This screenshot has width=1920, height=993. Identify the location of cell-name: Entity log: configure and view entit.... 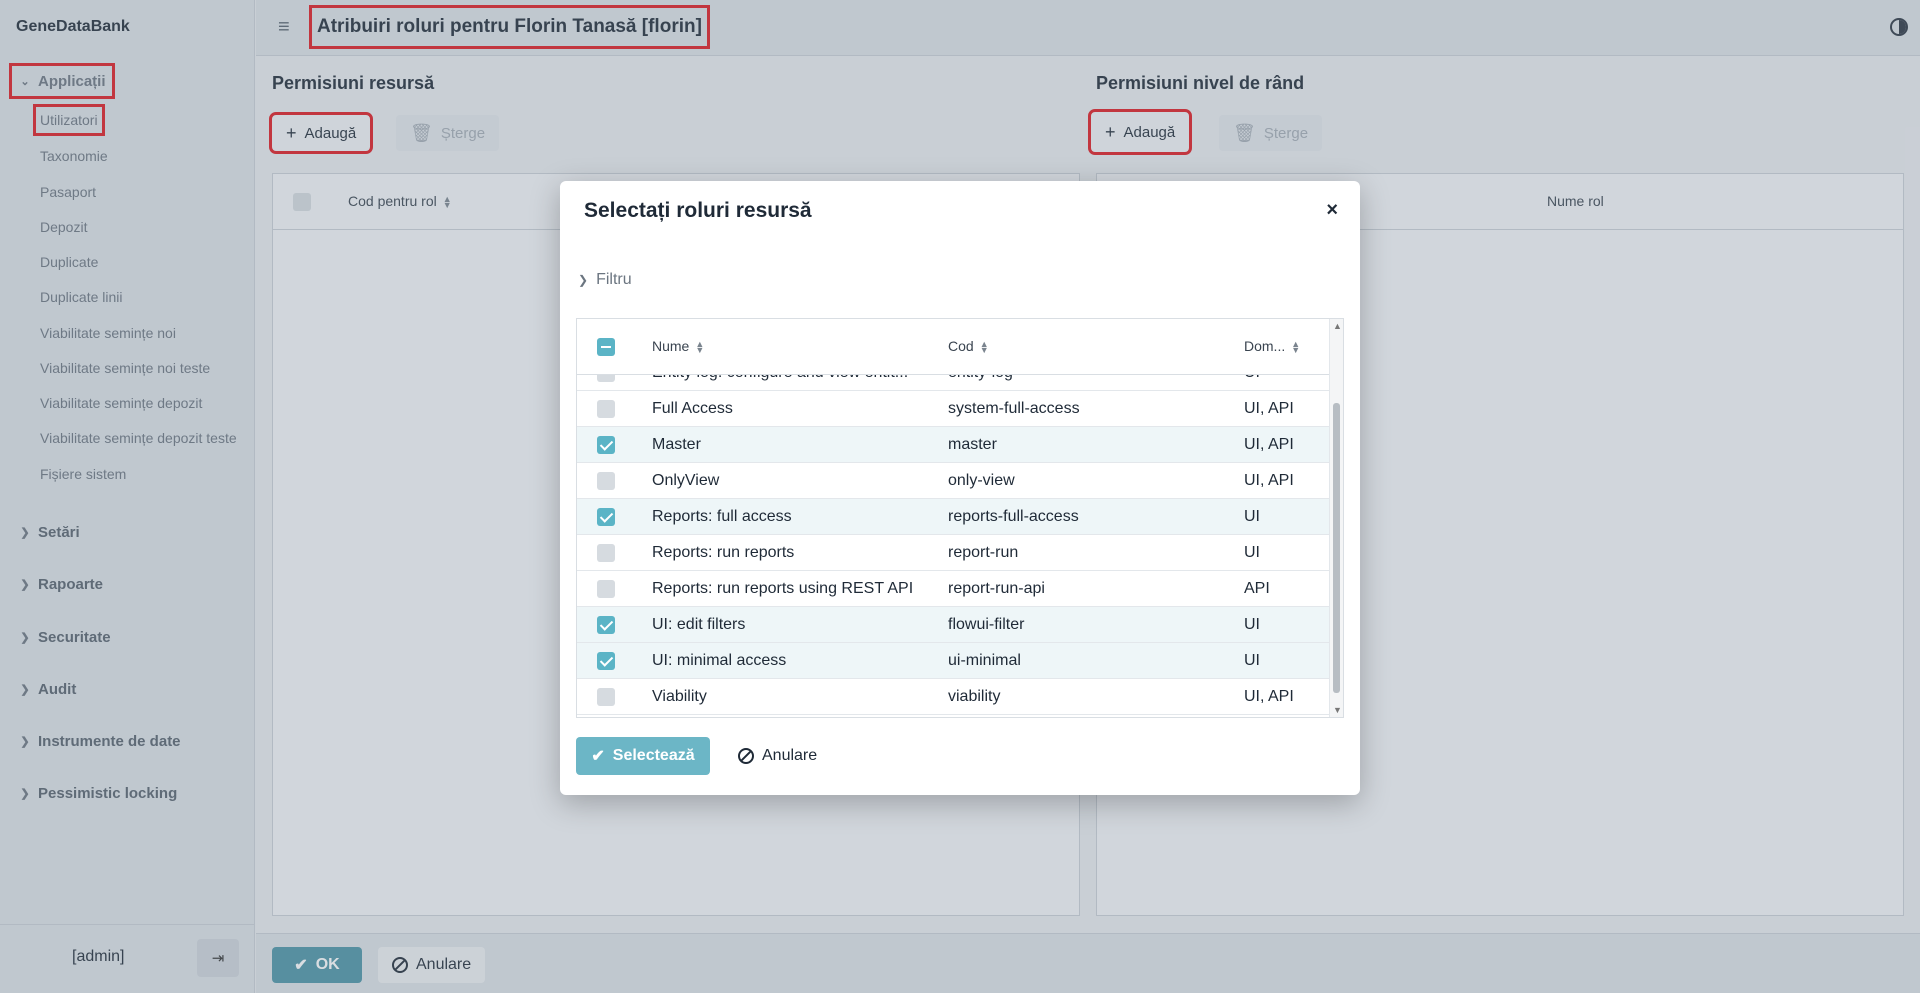
(787, 378).